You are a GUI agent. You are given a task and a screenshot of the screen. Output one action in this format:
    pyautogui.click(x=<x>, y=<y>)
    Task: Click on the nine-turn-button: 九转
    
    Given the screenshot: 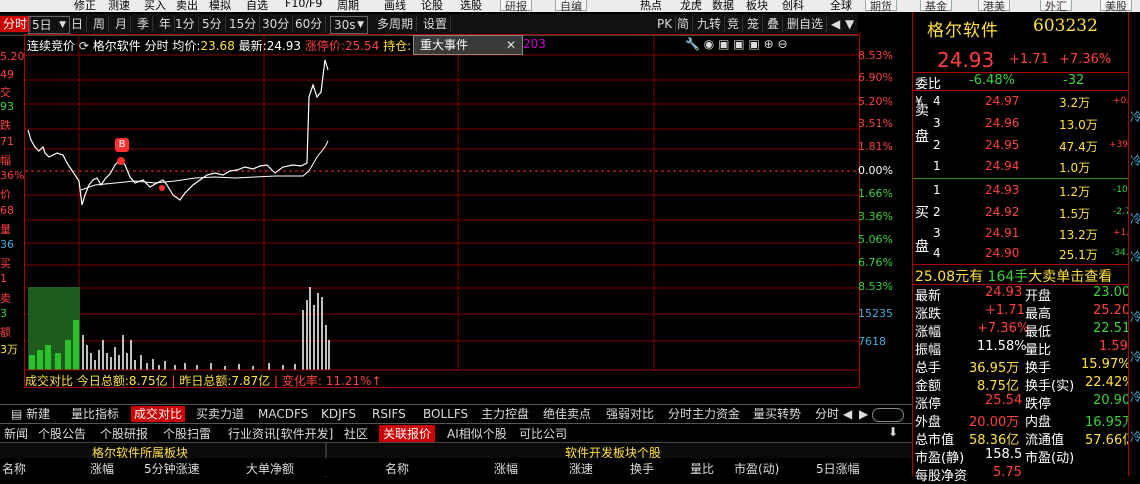 What is the action you would take?
    pyautogui.click(x=710, y=24)
    